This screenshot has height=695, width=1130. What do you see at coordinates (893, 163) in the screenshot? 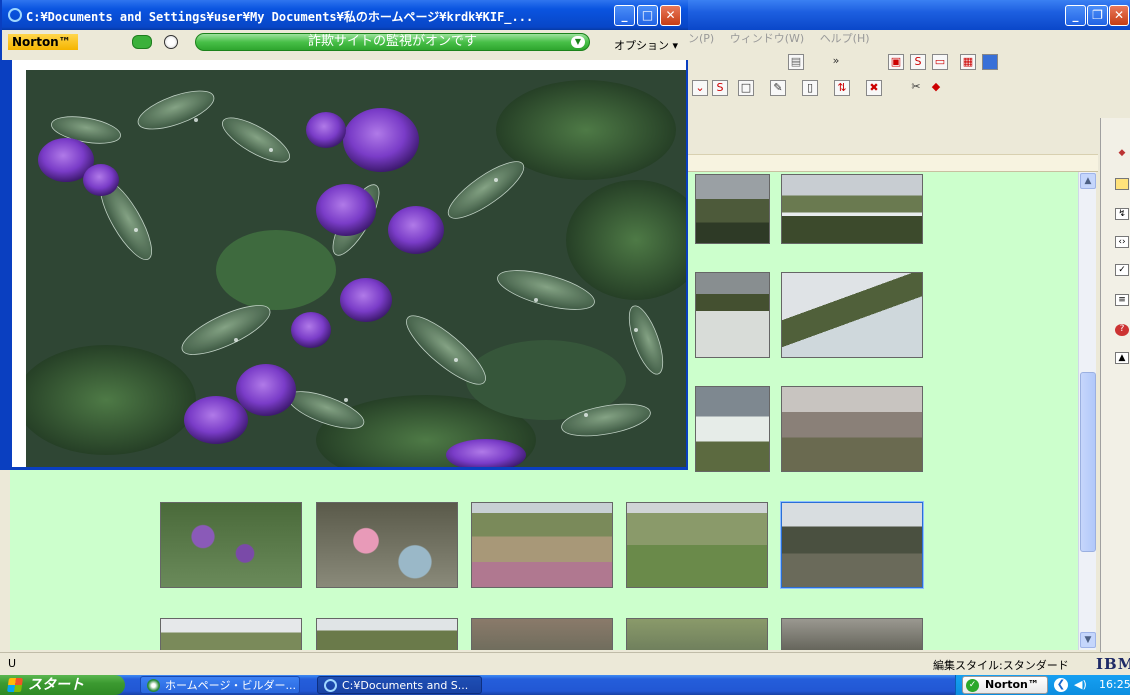
I see `ruler` at bounding box center [893, 163].